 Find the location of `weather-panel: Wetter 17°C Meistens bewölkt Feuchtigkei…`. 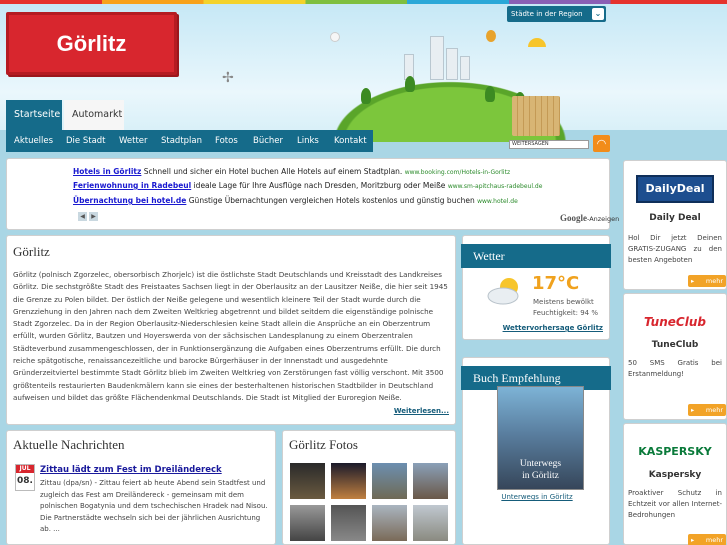

weather-panel: Wetter 17°C Meistens bewölkt Feuchtigkei… is located at coordinates (536, 287).